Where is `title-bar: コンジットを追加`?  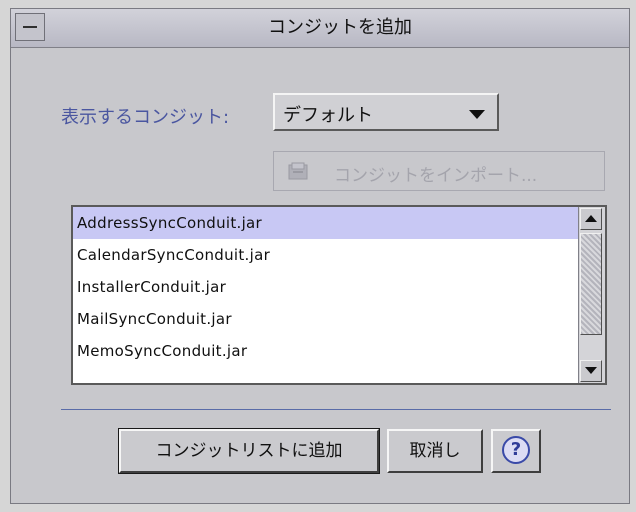 title-bar: コンジットを追加 is located at coordinates (320, 28).